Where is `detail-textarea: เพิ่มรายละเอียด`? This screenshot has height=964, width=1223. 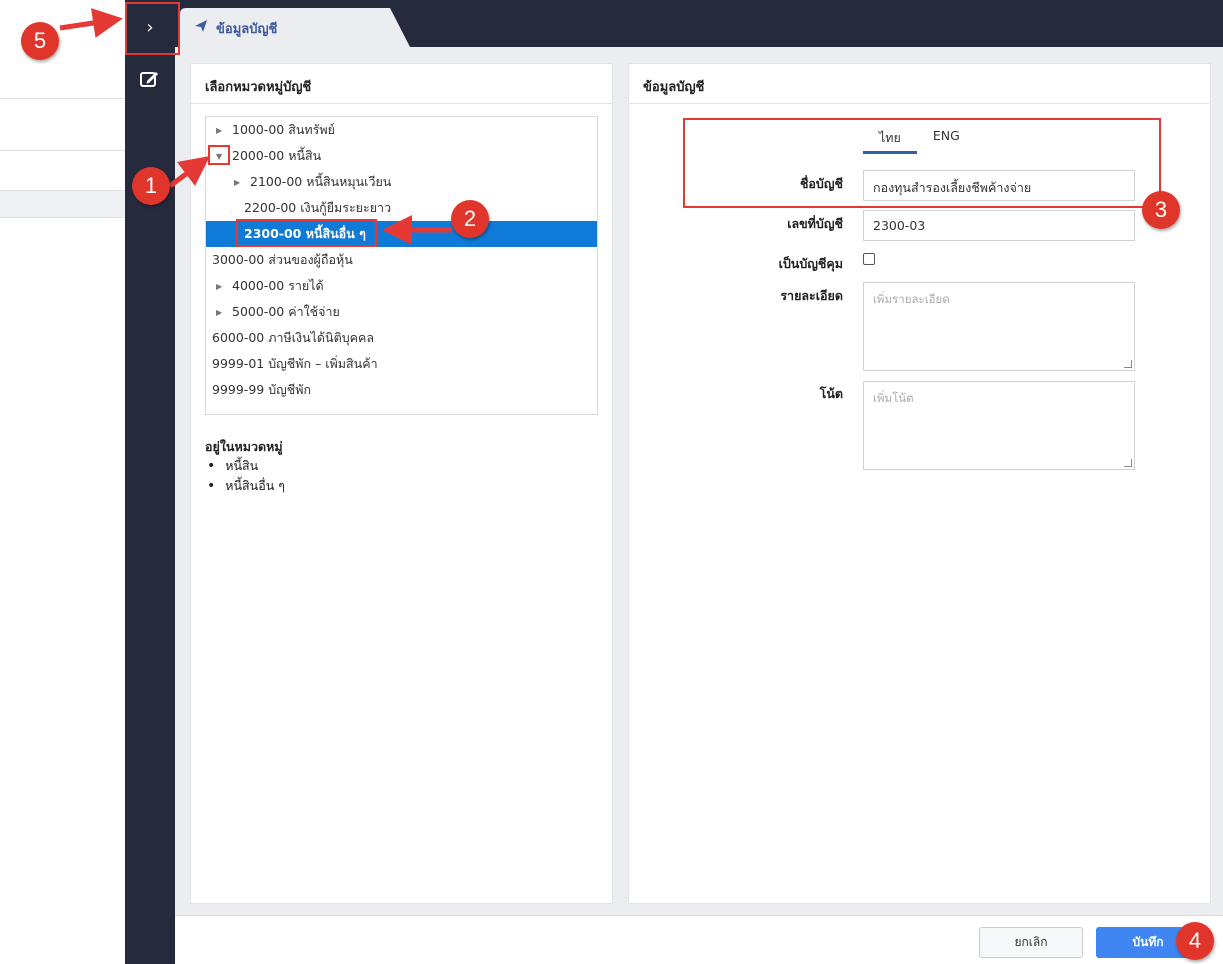 detail-textarea: เพิ่มรายละเอียด is located at coordinates (999, 326).